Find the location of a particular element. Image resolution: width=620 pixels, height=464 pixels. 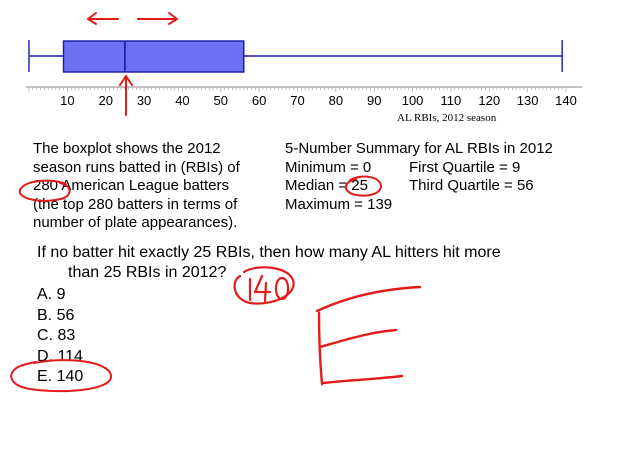

x-axis-label: AL RBIs, 2012 season is located at coordinates (447, 118).